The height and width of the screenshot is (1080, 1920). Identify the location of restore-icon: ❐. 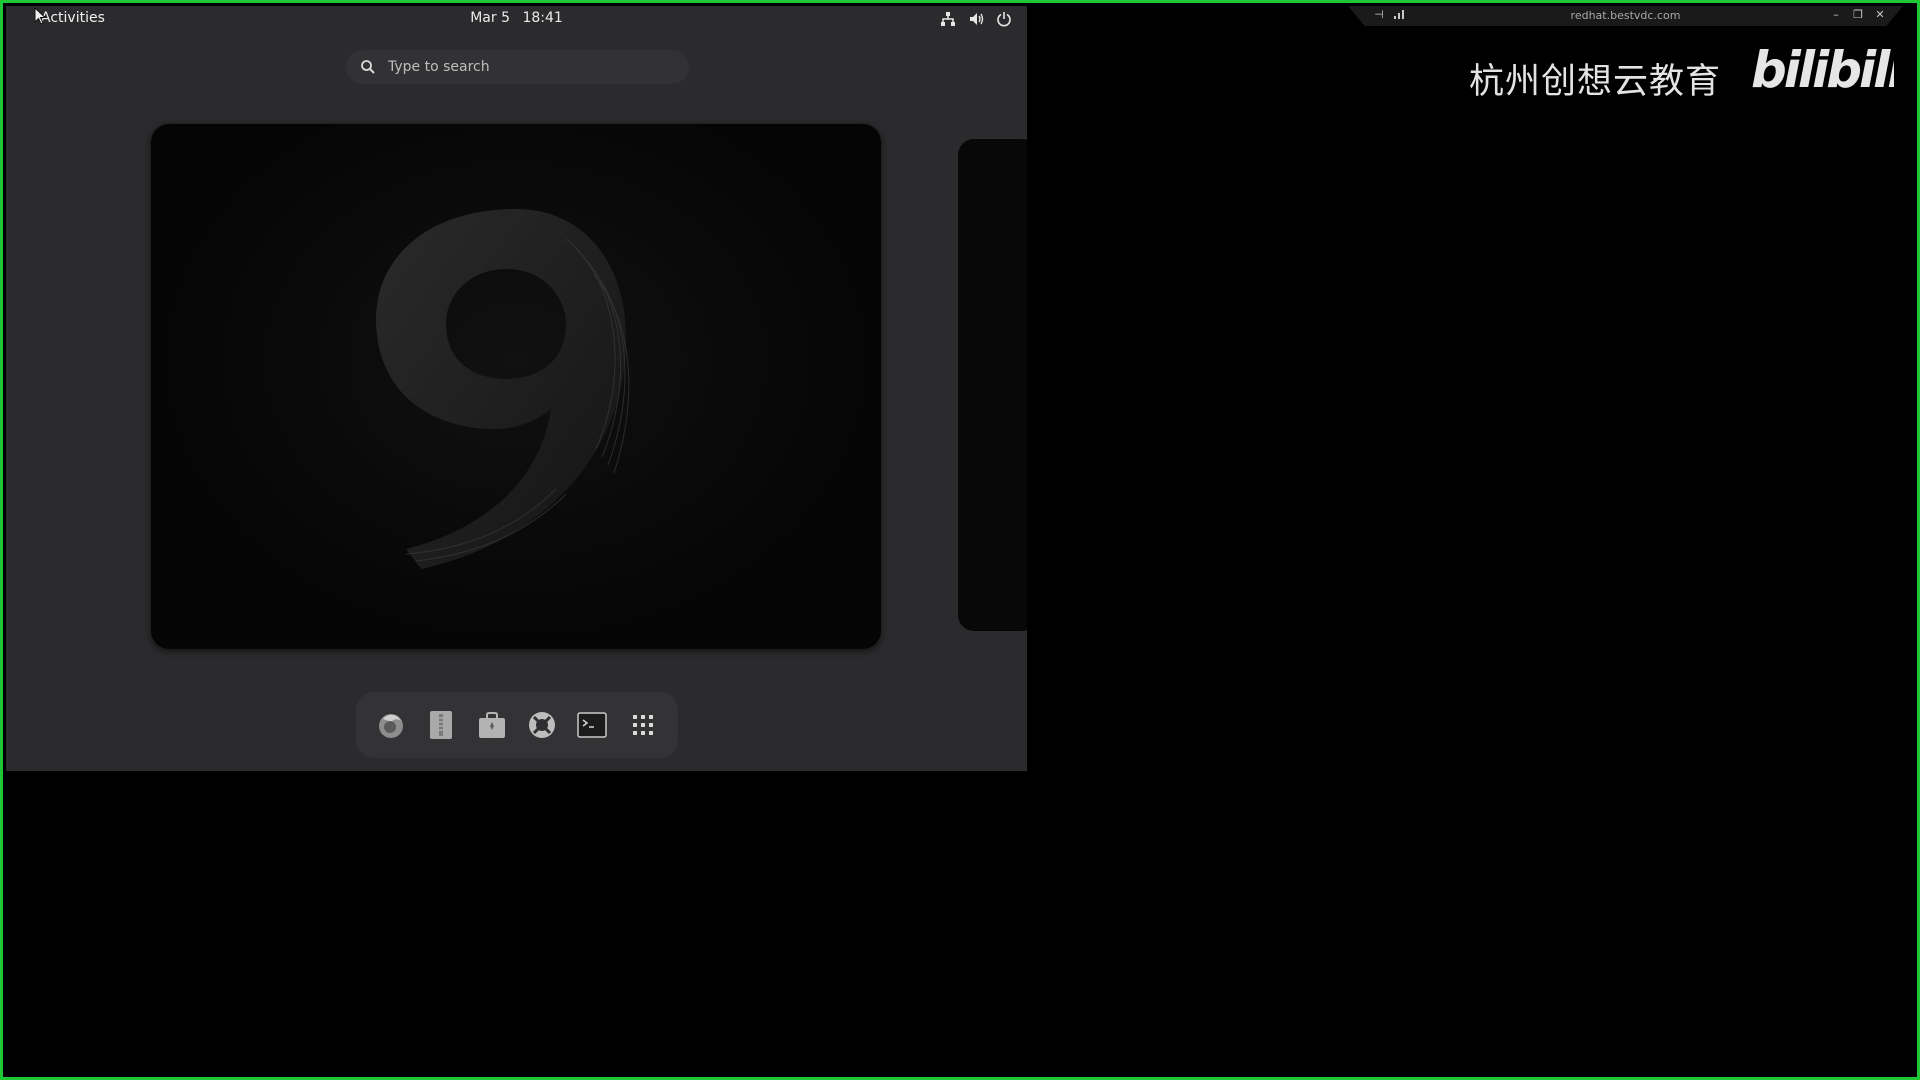
(1858, 15).